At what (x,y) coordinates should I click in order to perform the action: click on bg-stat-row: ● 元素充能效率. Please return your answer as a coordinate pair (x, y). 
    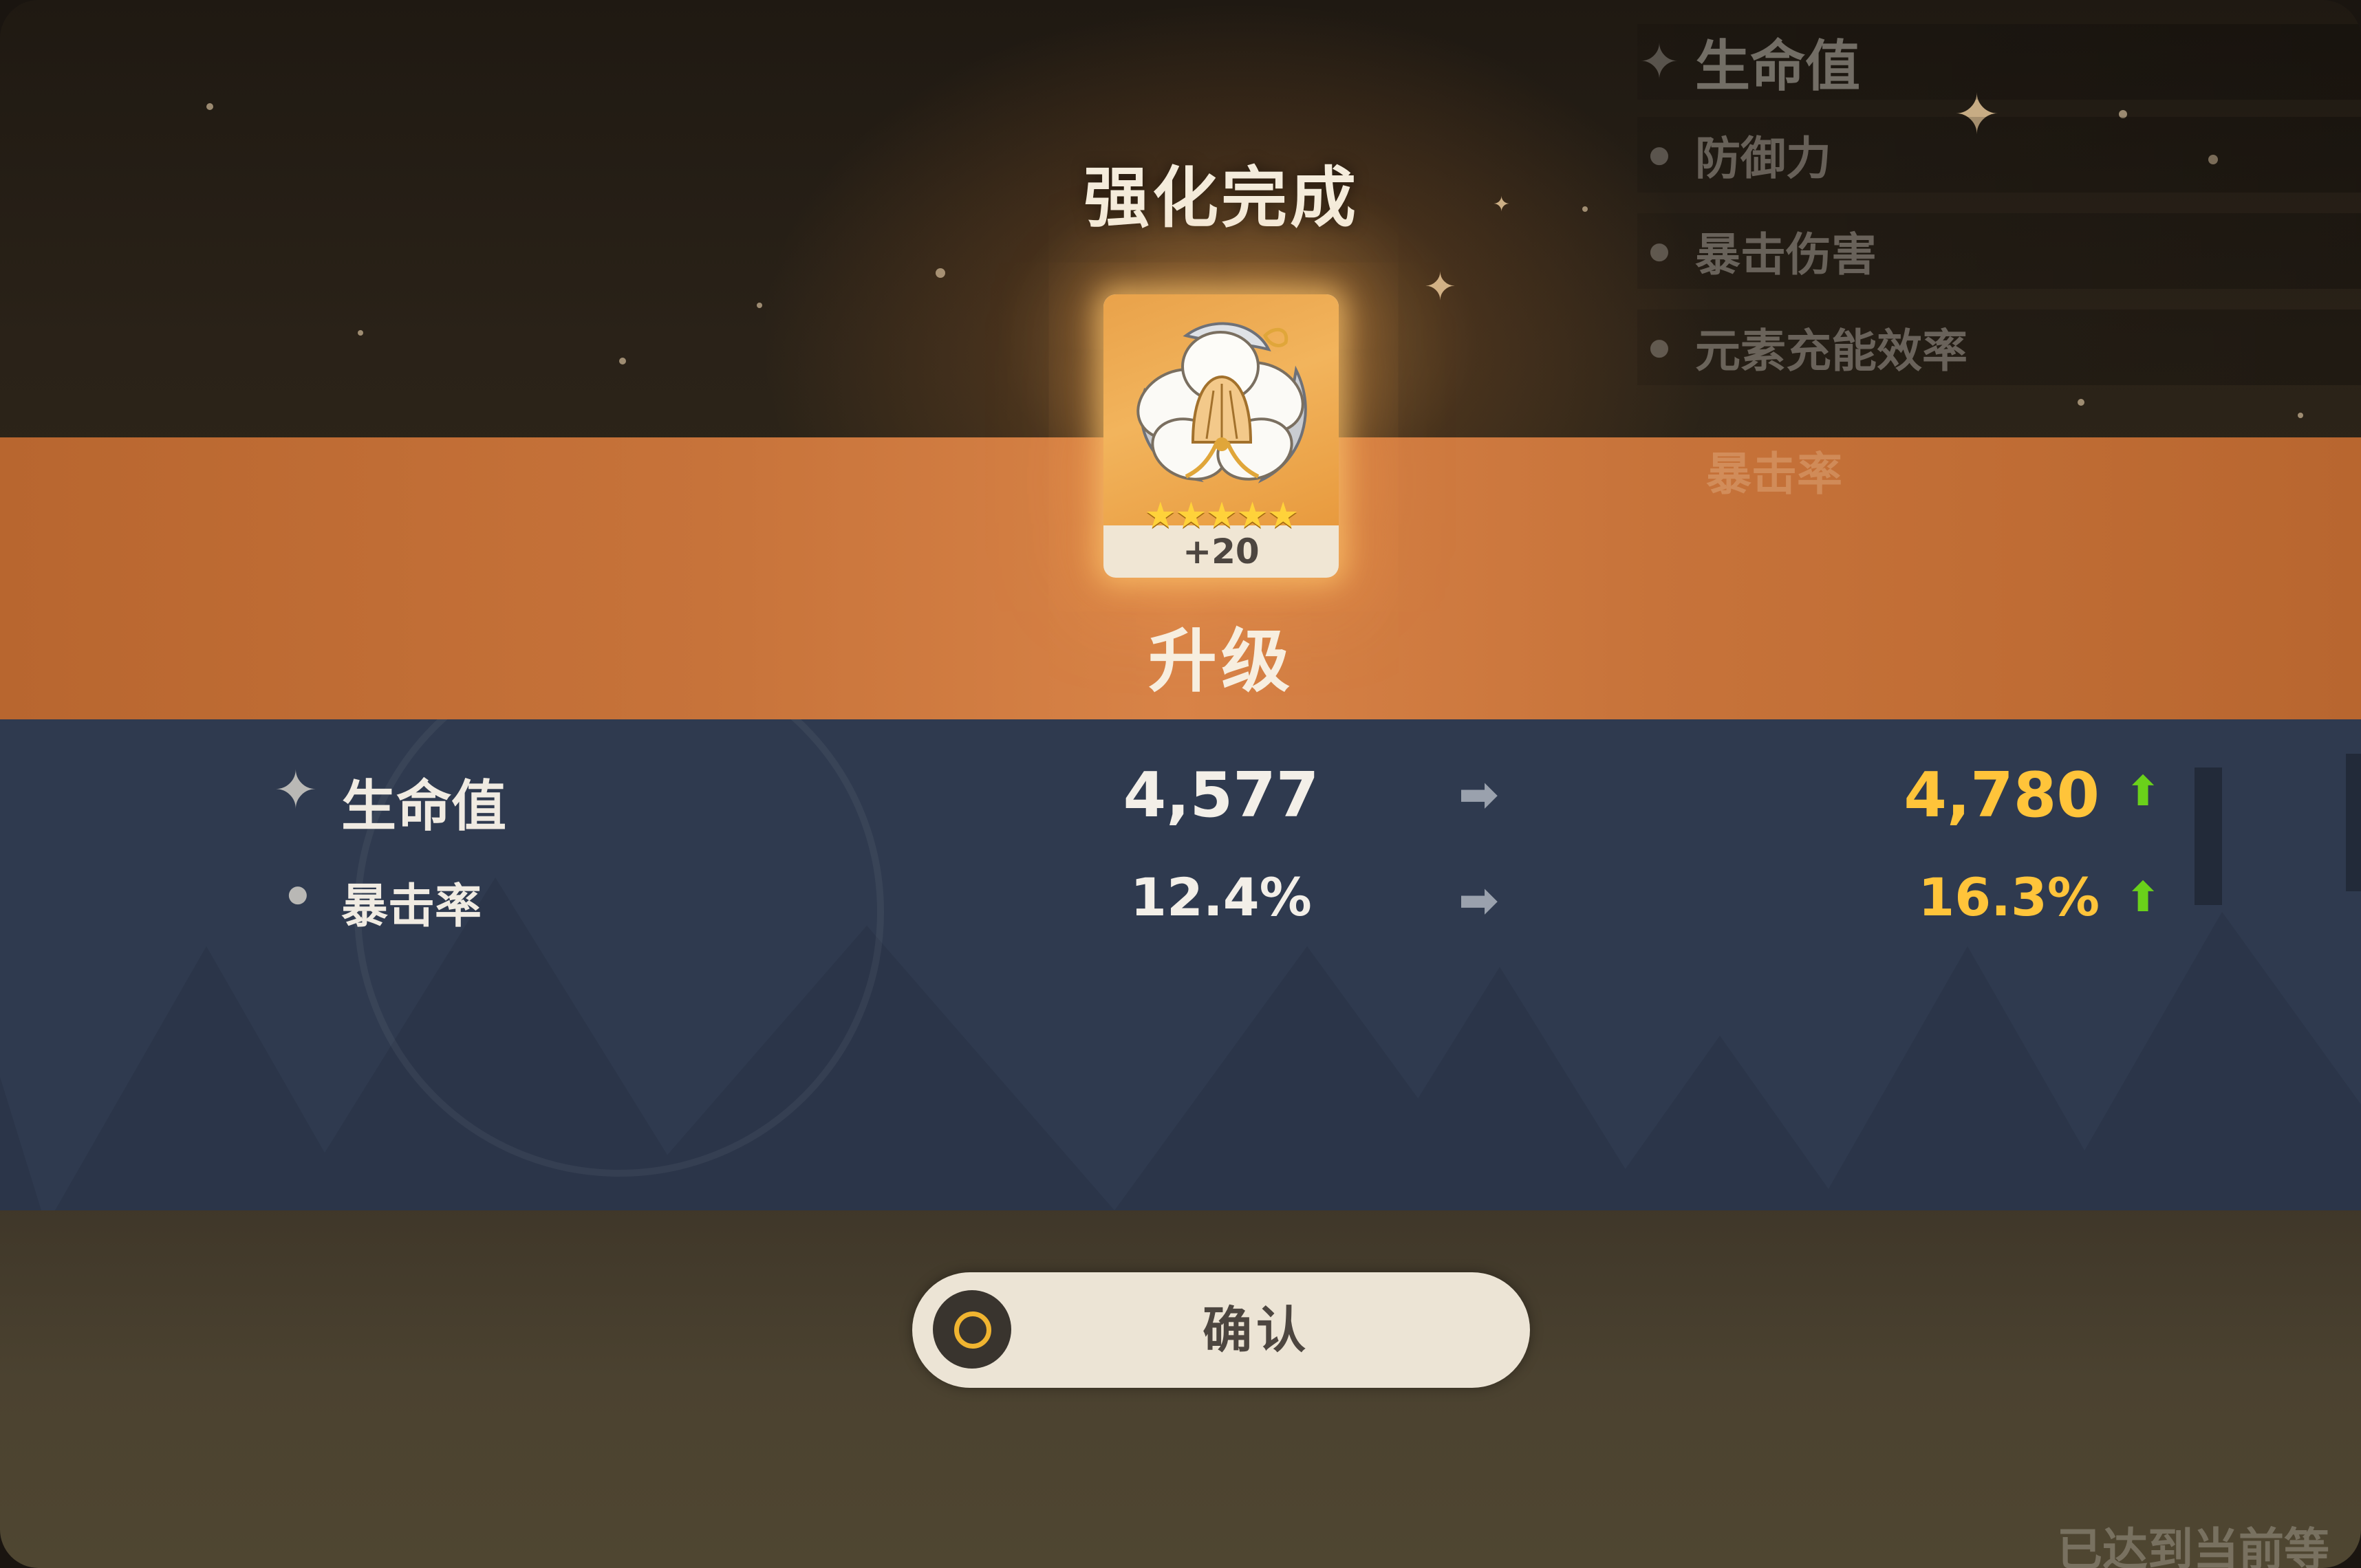
    Looking at the image, I should click on (1999, 347).